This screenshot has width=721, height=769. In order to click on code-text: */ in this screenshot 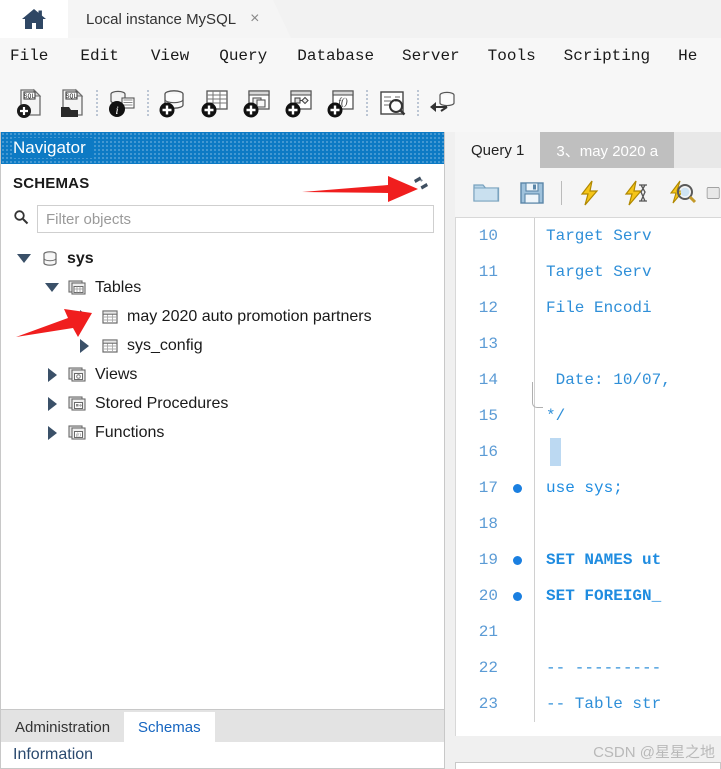, I will do `click(556, 416)`.